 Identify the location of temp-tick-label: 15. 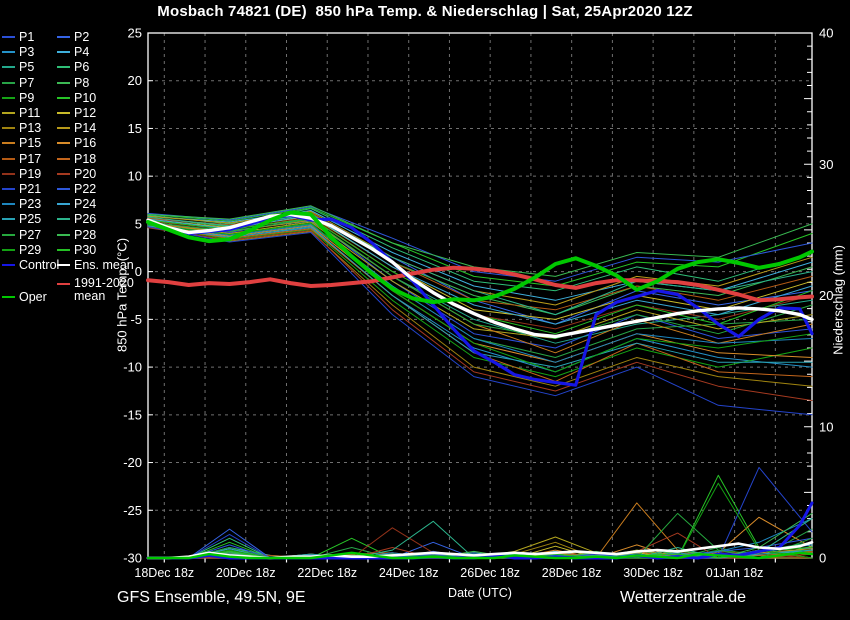
(135, 128).